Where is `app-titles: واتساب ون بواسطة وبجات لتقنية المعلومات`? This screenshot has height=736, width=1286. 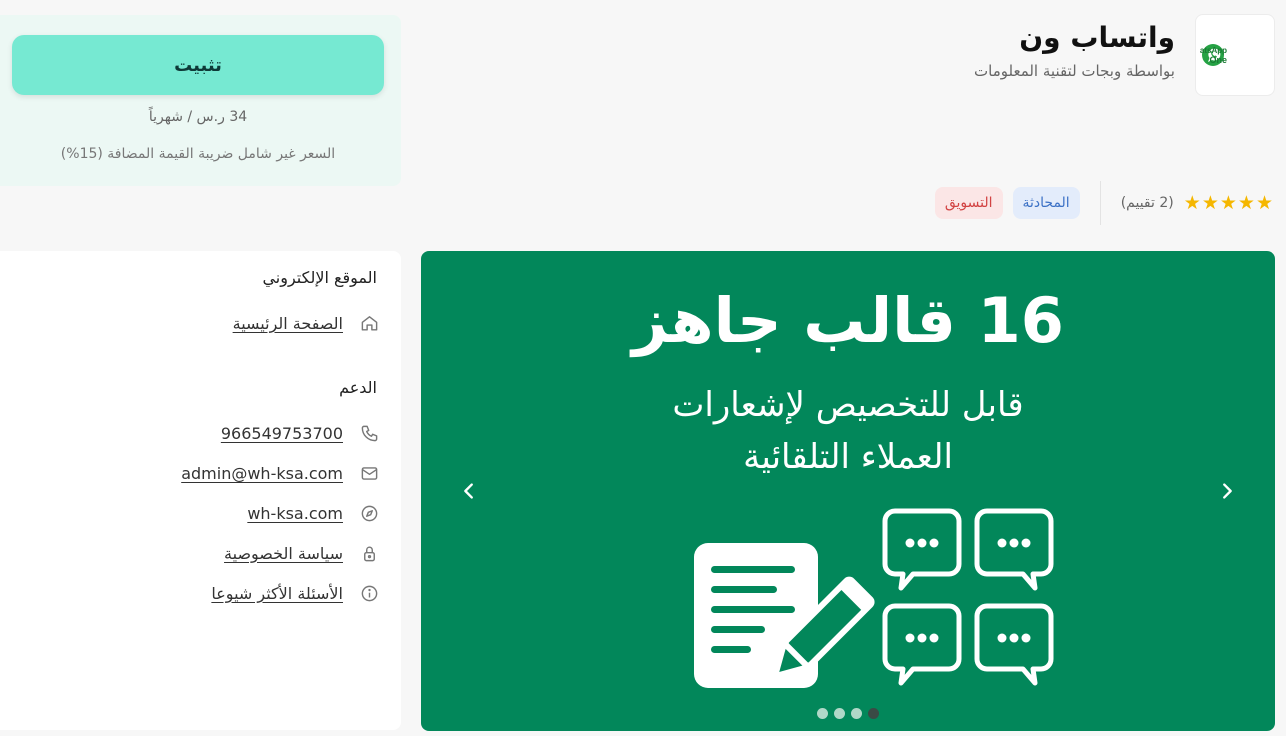 app-titles: واتساب ون بواسطة وبجات لتقنية المعلومات is located at coordinates (1074, 47).